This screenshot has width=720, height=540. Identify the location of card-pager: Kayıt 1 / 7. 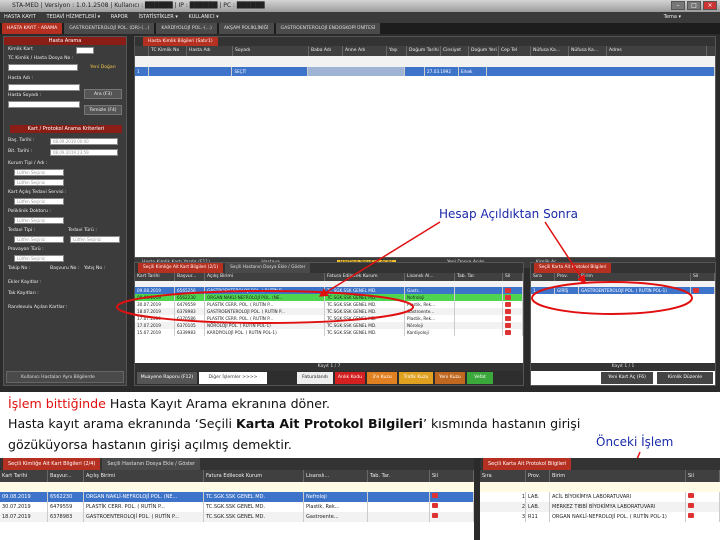
(329, 367).